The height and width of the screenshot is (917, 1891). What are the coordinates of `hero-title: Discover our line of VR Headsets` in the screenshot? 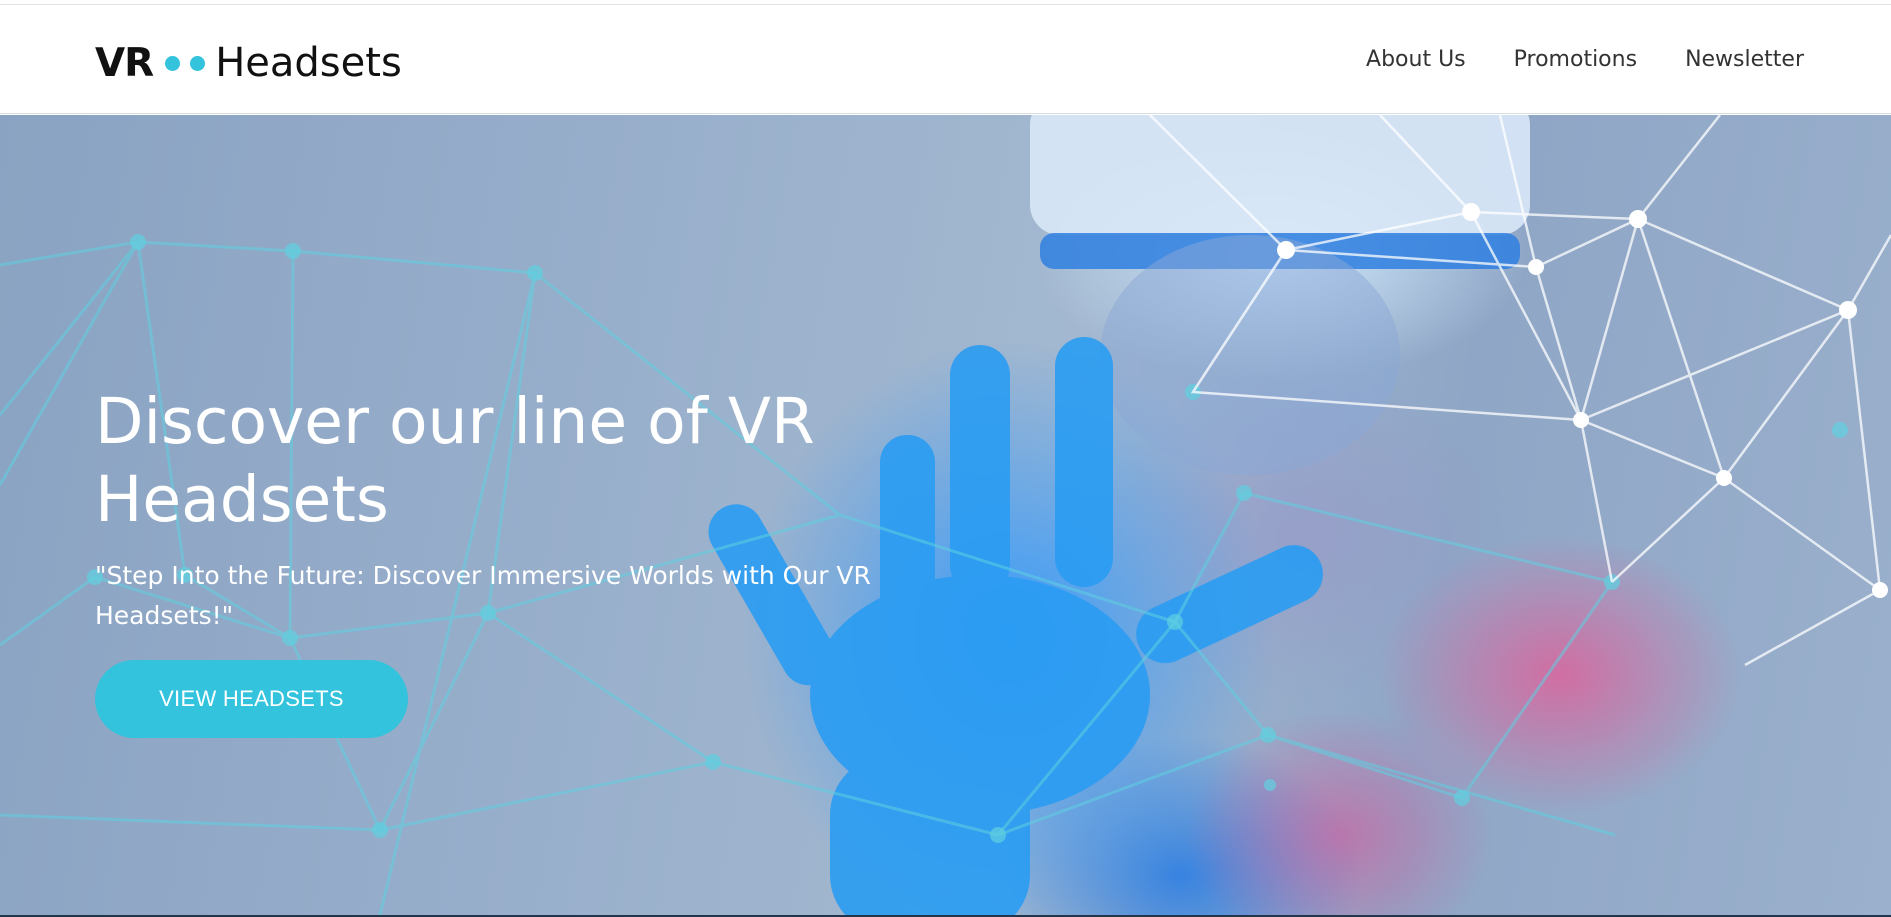 It's located at (455, 460).